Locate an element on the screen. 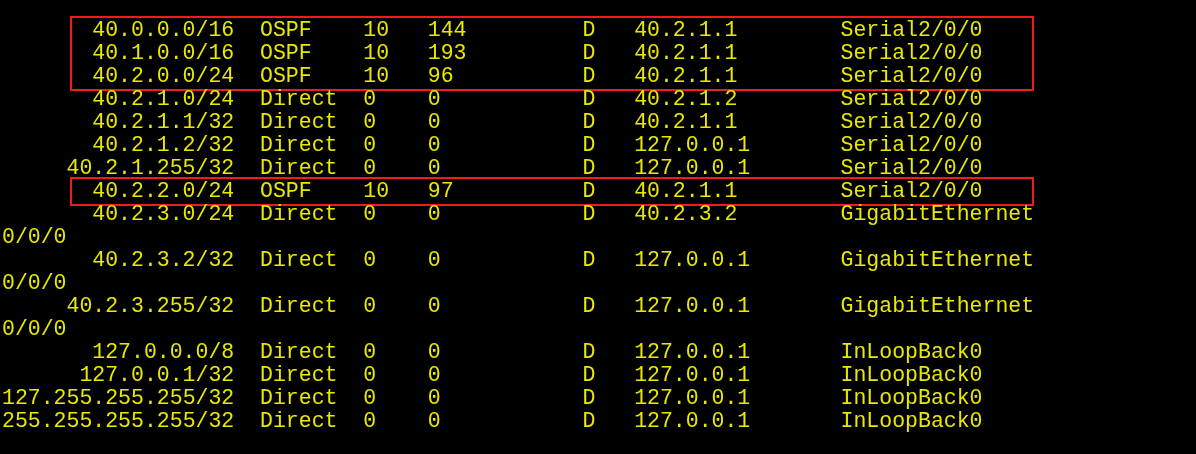 This screenshot has height=454, width=1196. cost-text: 144 is located at coordinates (447, 30).